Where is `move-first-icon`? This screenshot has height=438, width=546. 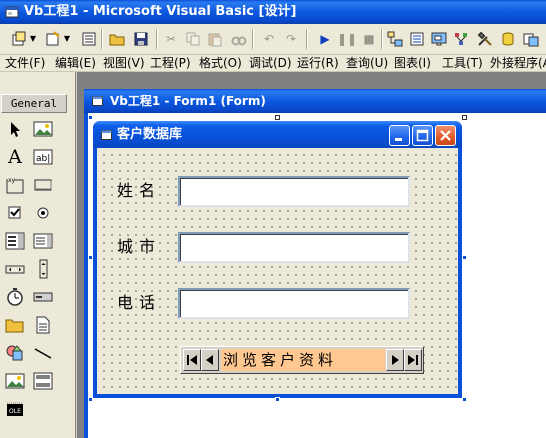
move-first-icon is located at coordinates (192, 360).